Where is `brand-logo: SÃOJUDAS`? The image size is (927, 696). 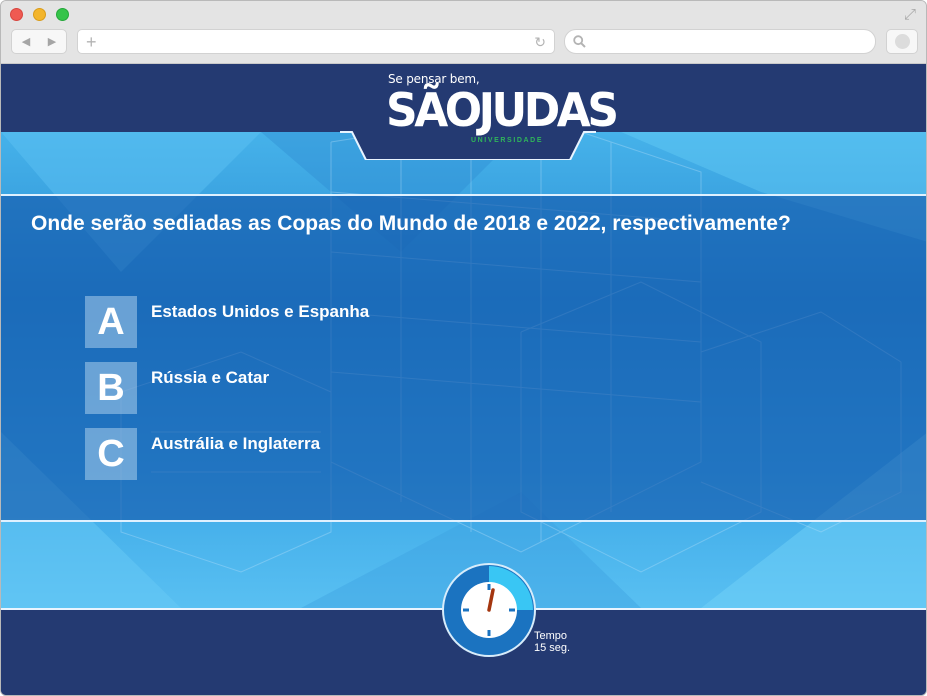
brand-logo: SÃOJUDAS is located at coordinates (502, 110).